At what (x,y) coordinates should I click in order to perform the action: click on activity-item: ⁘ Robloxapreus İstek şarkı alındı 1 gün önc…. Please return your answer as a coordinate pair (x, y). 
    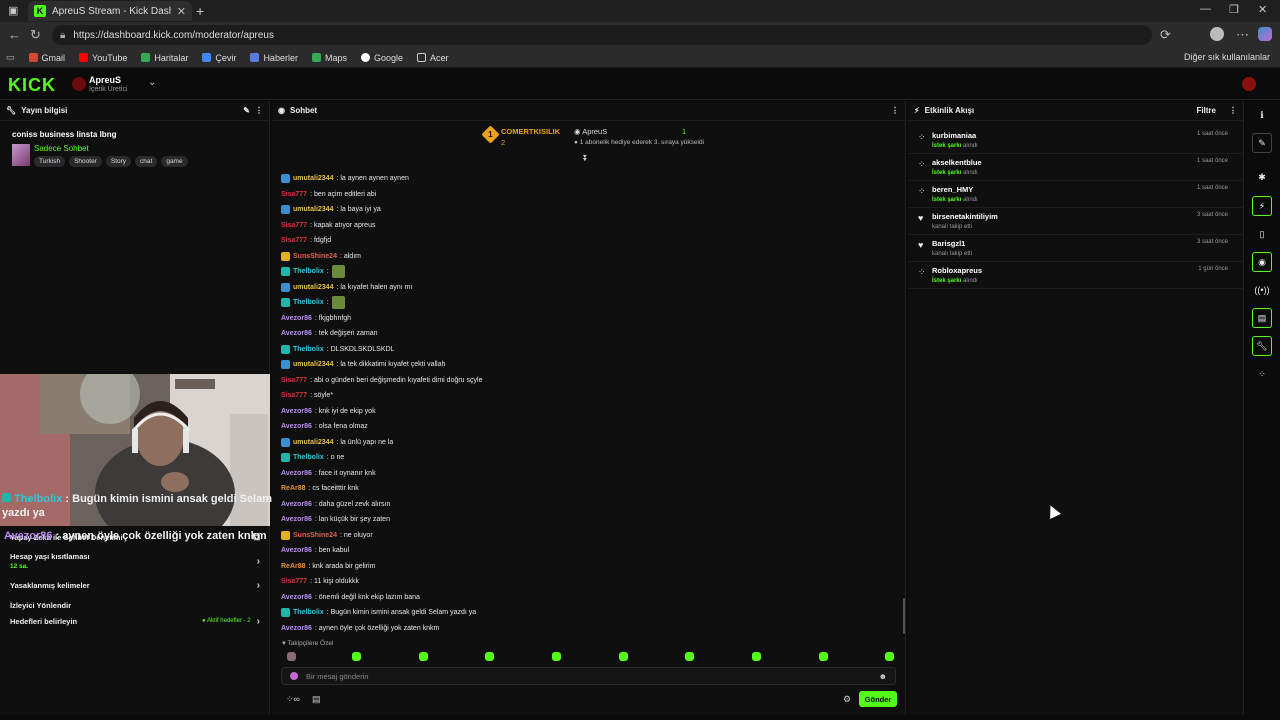
    Looking at the image, I should click on (1076, 275).